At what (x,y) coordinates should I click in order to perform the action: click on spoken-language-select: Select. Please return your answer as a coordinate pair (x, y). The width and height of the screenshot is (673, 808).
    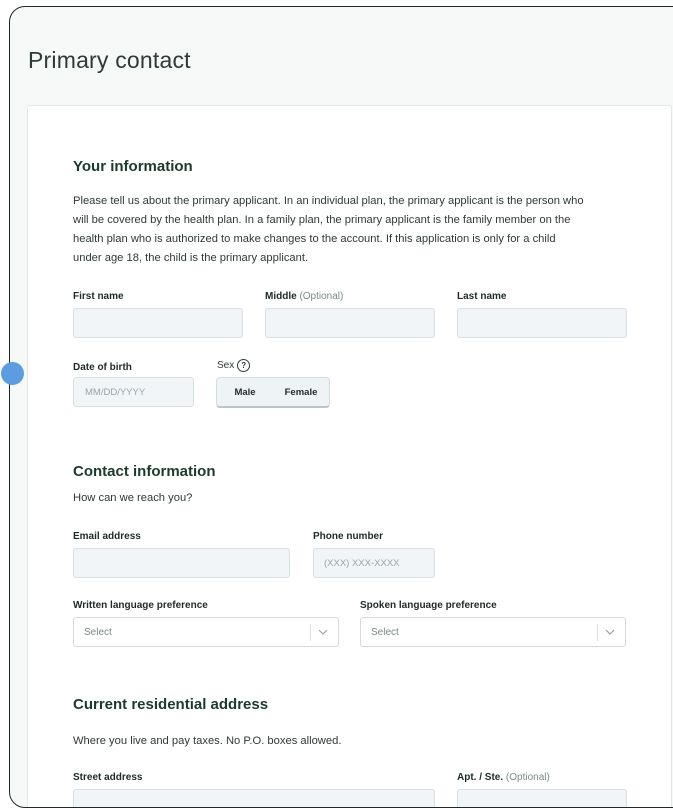
    Looking at the image, I should click on (493, 632).